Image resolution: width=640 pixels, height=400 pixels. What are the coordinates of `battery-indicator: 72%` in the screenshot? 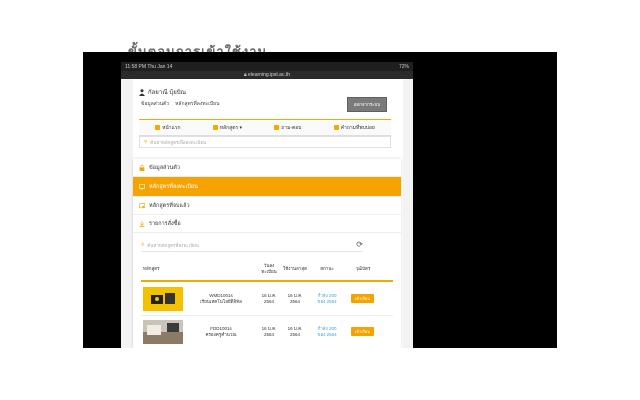 It's located at (403, 66).